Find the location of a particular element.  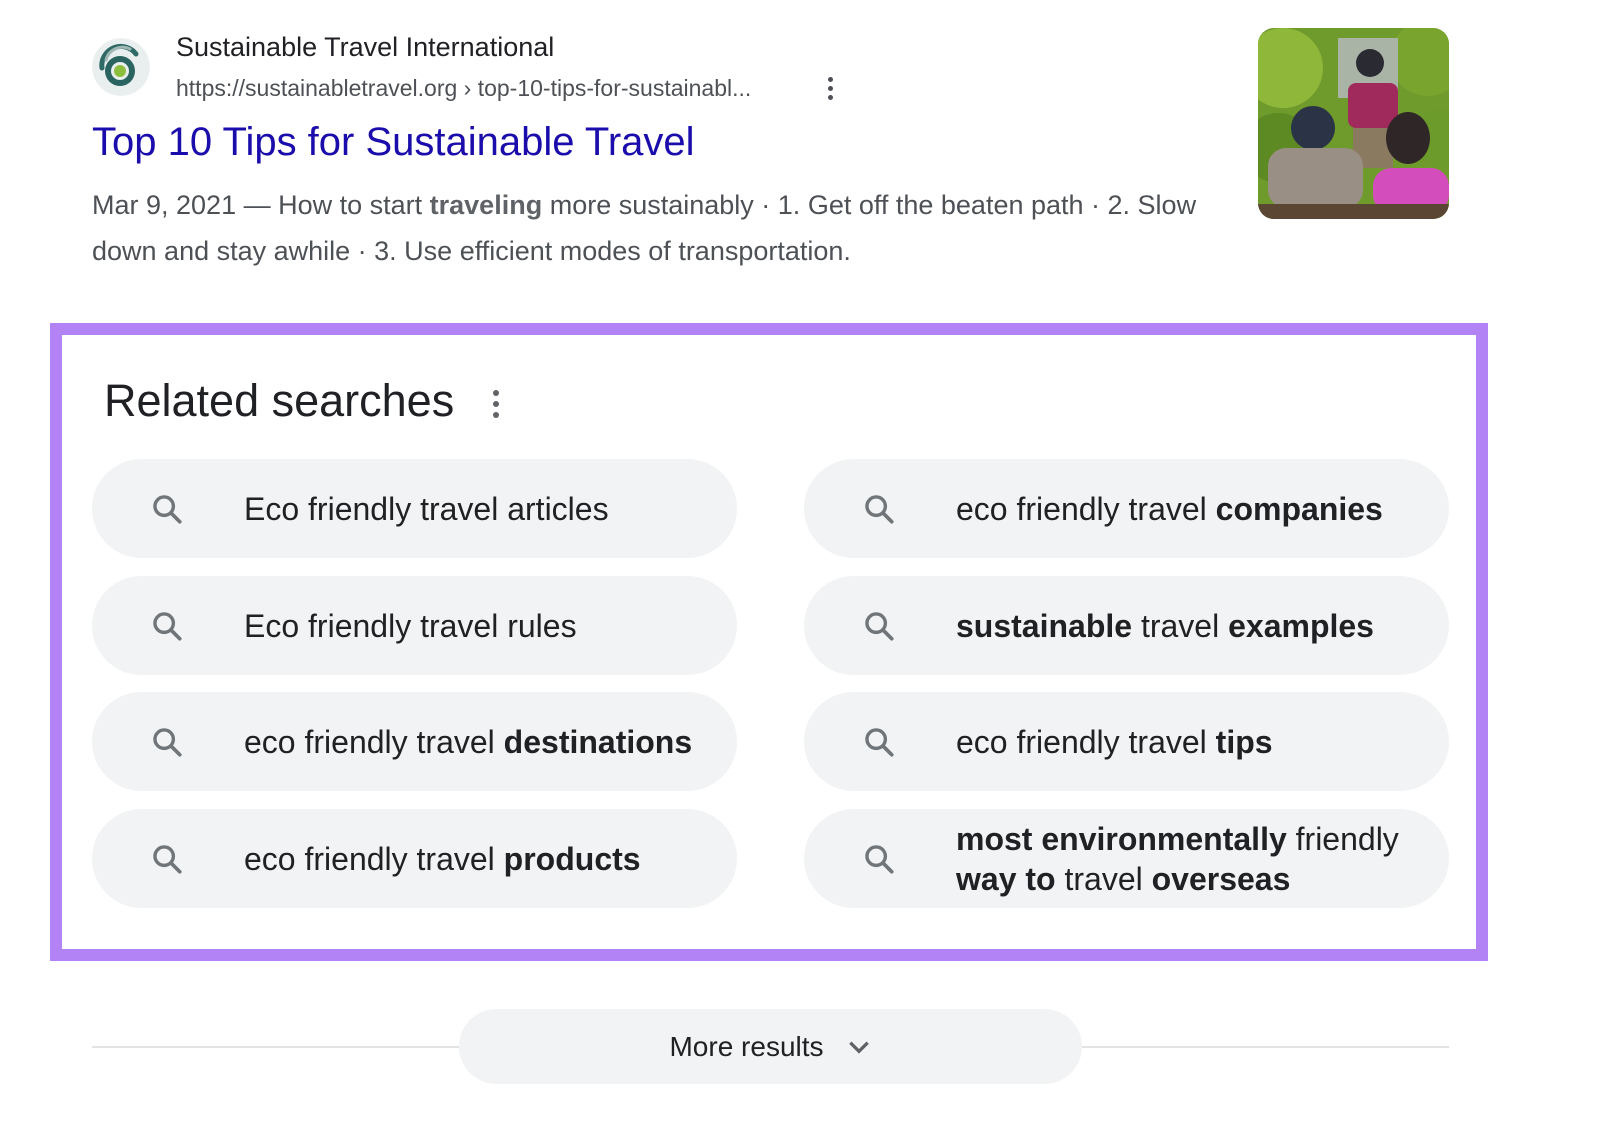

query-bold-segment: overseas is located at coordinates (1221, 878).